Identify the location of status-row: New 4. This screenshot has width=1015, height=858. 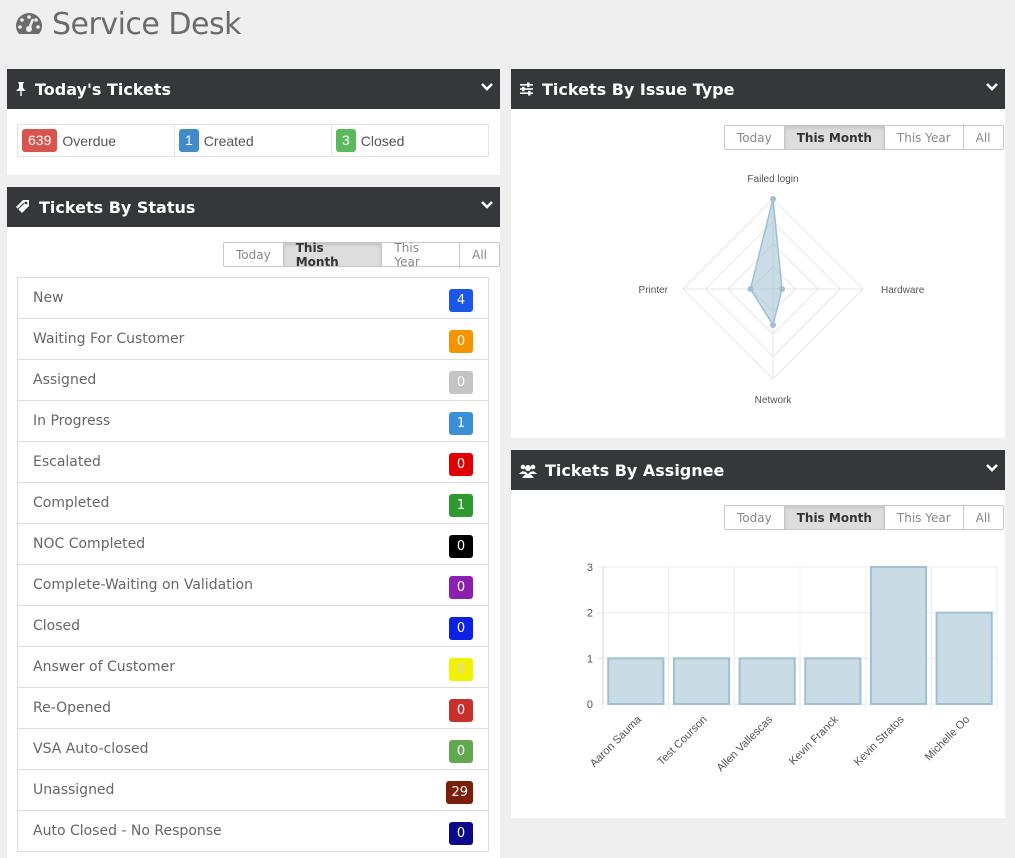
(253, 298).